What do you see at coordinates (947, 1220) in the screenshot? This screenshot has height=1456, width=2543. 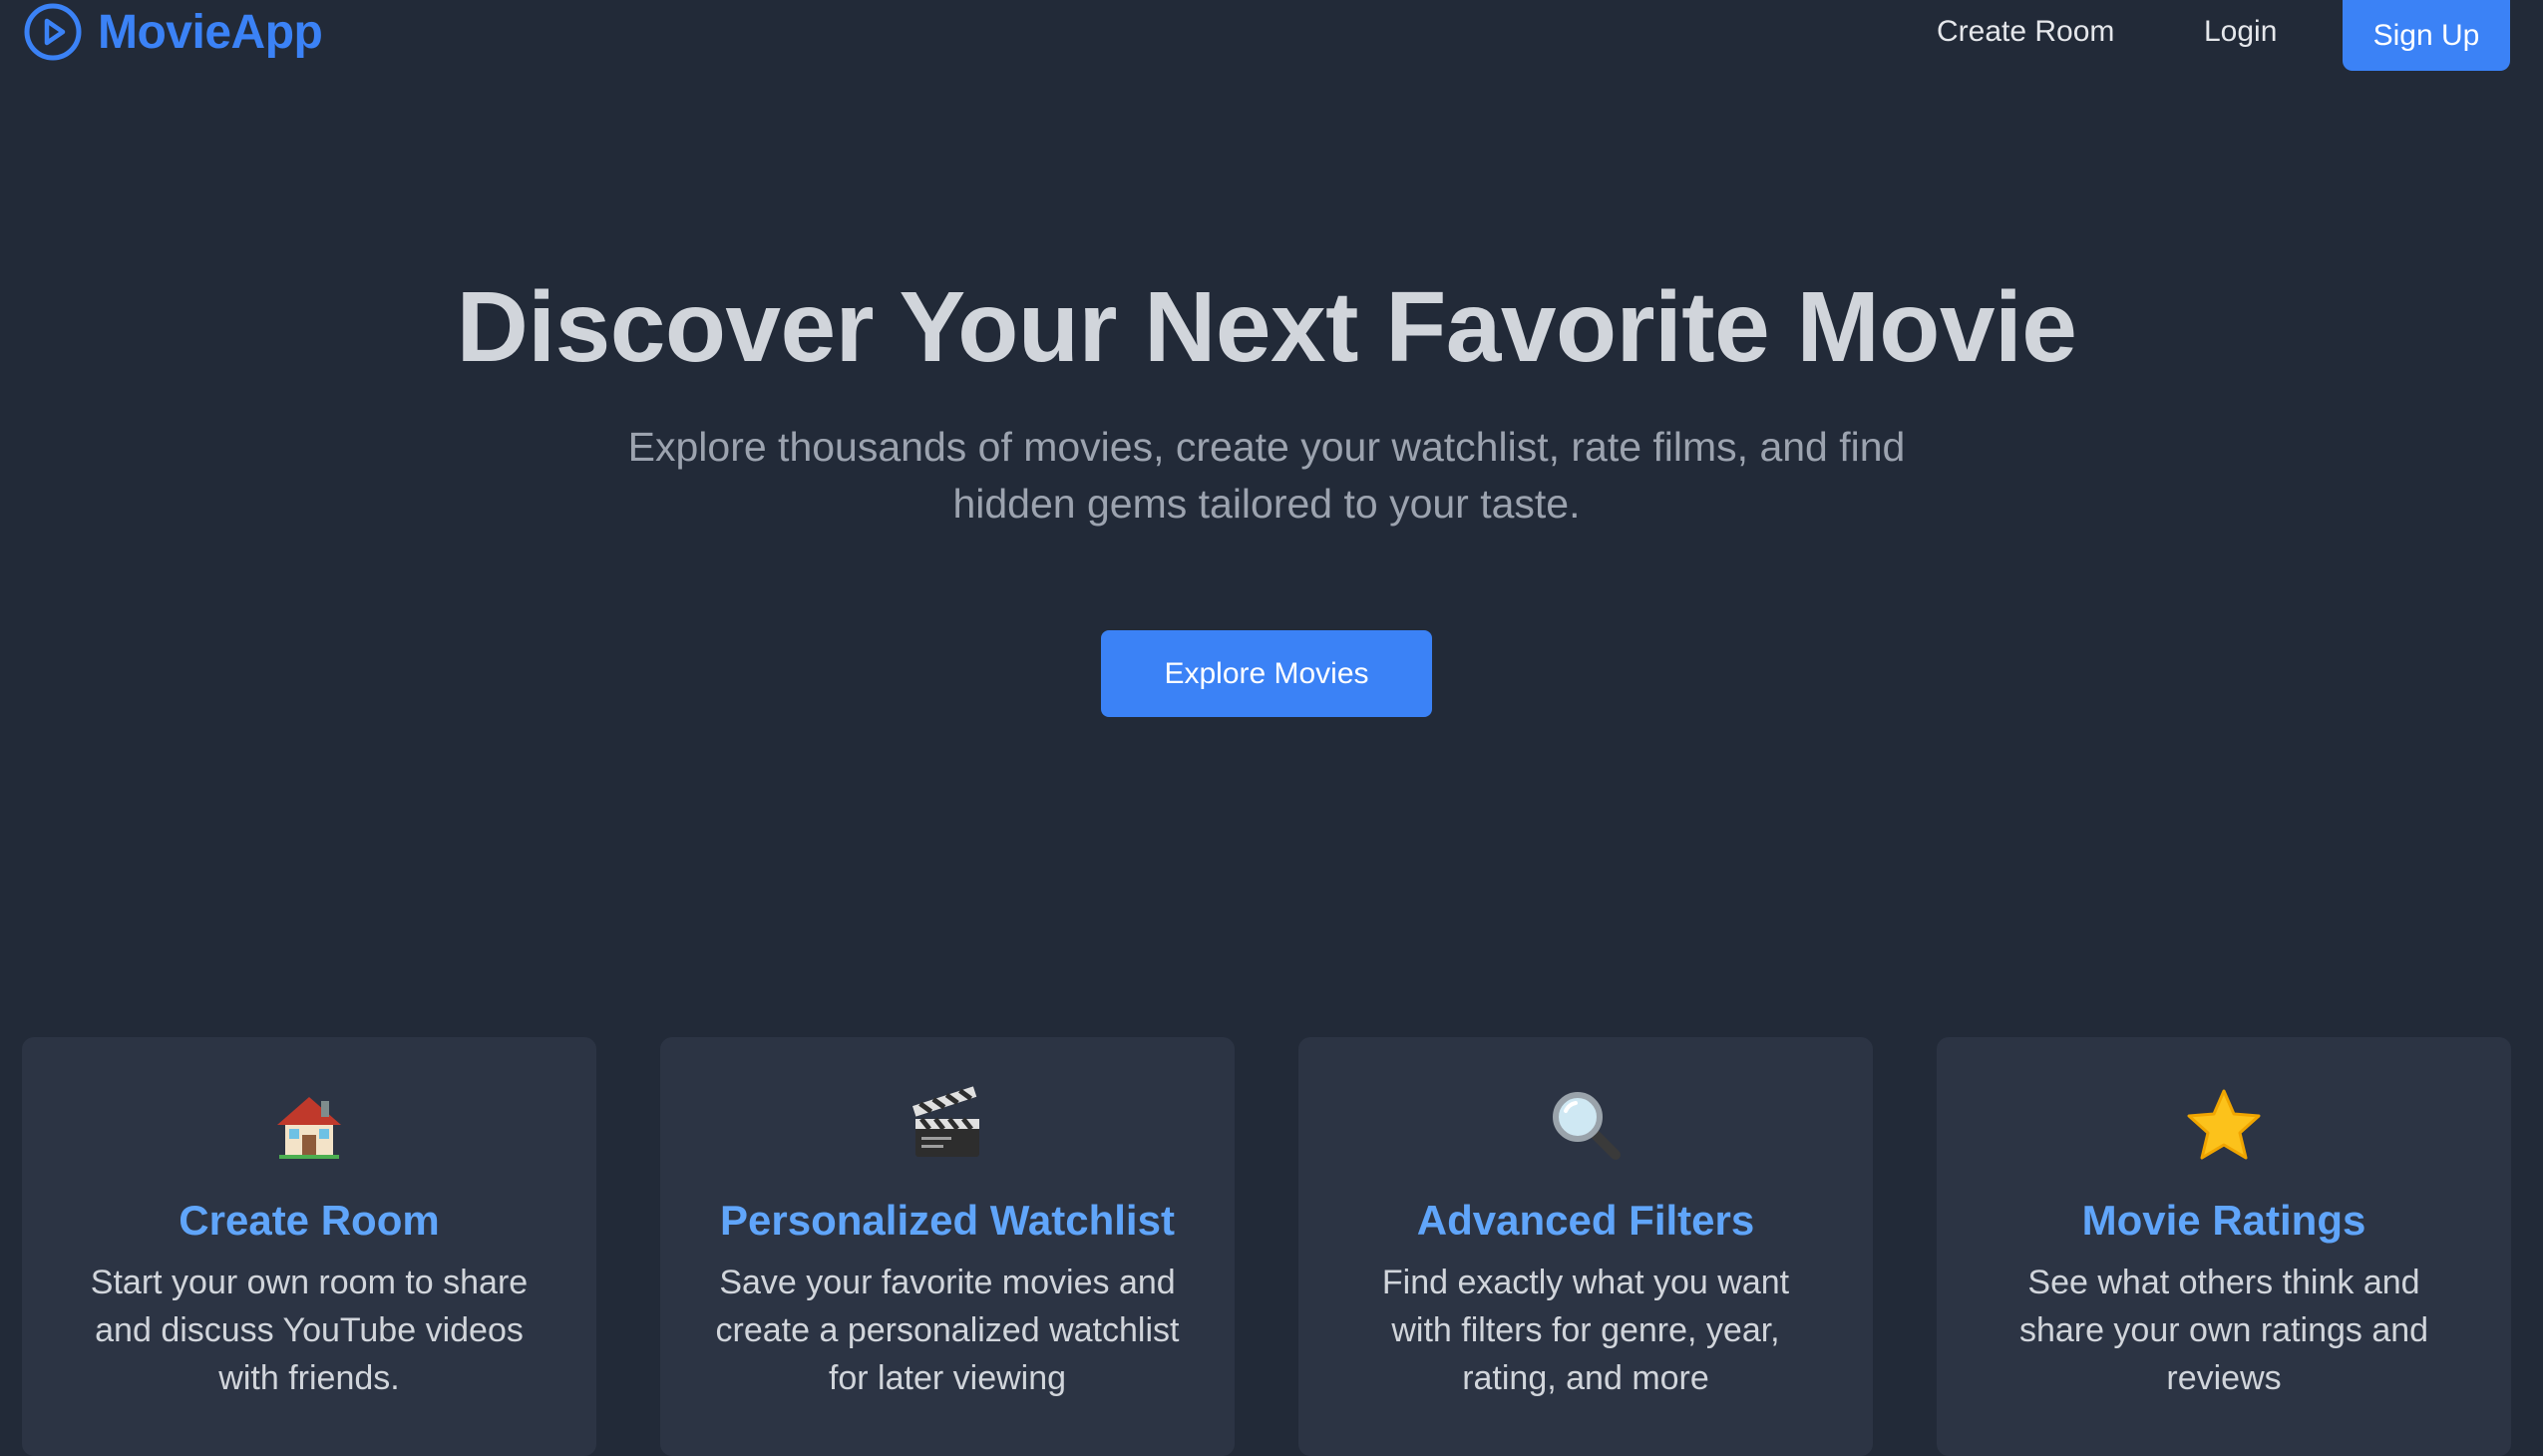 I see `feature-title: Personalized Watchlist` at bounding box center [947, 1220].